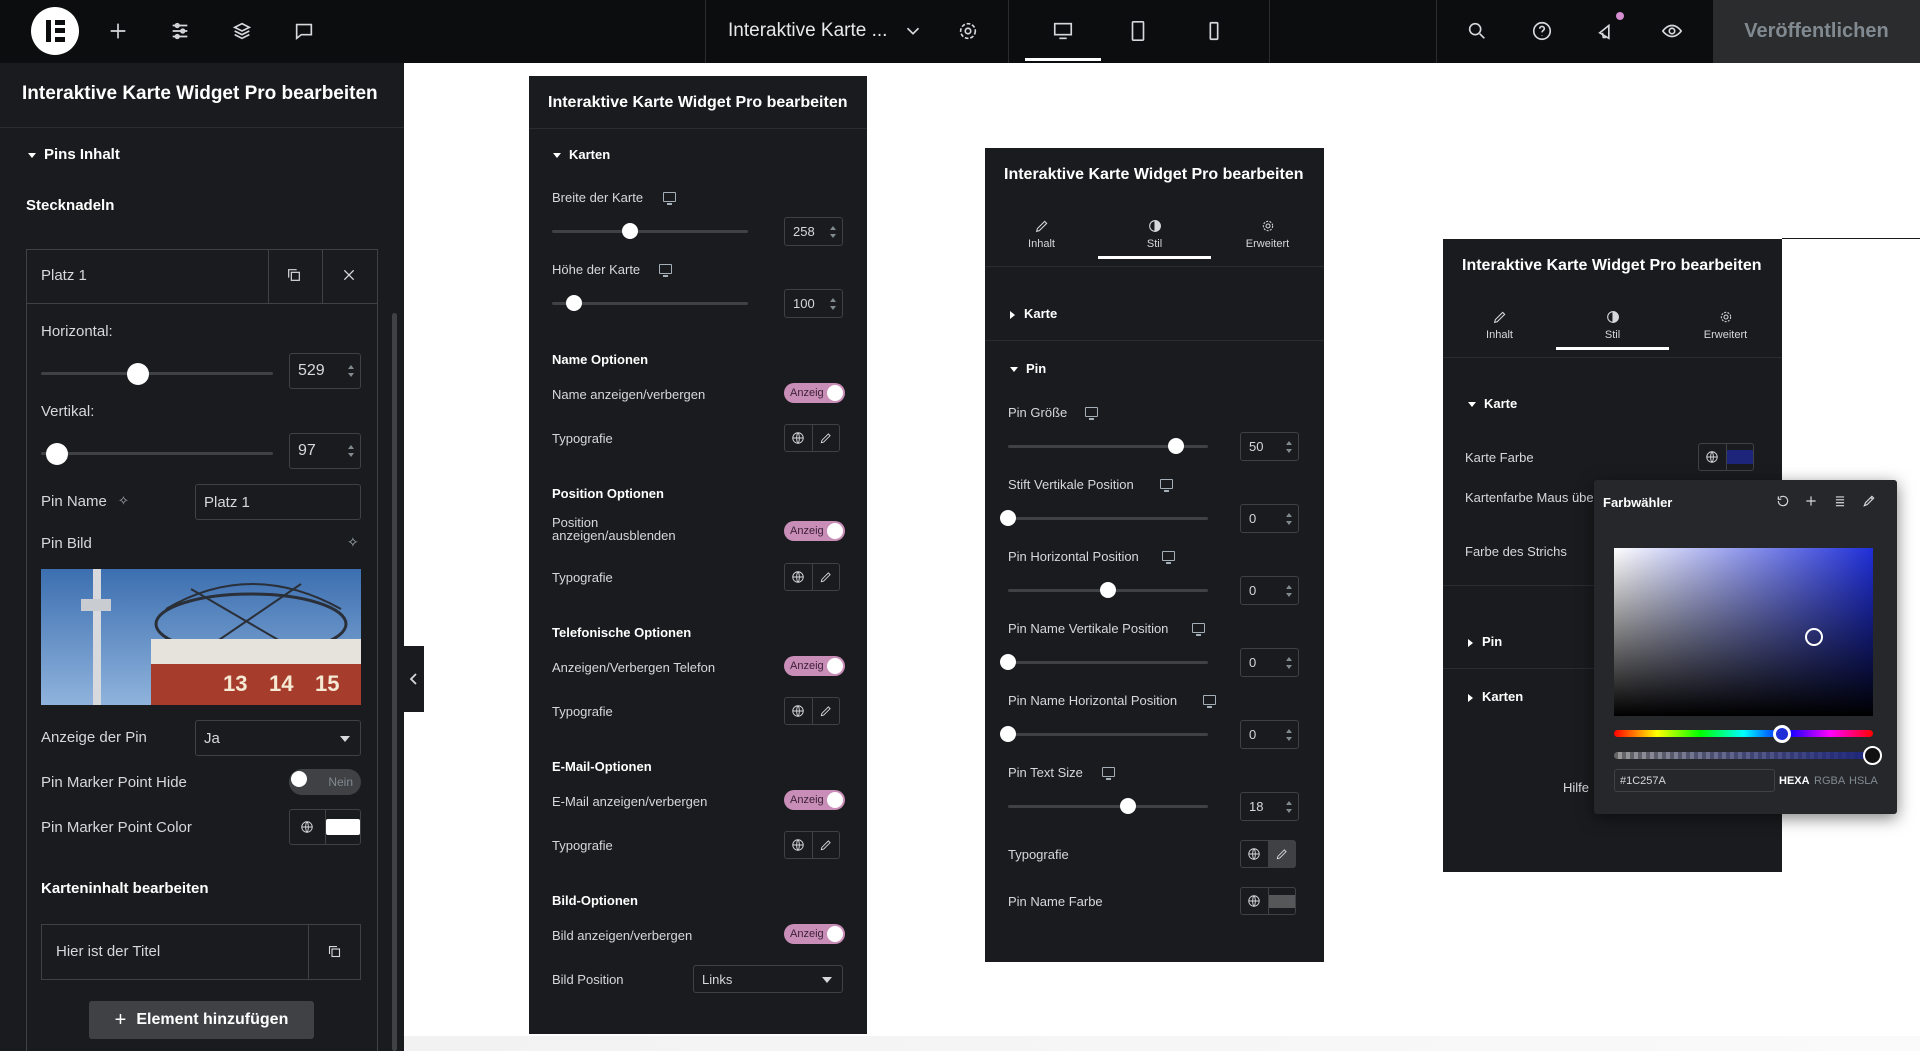 This screenshot has height=1051, width=1920. What do you see at coordinates (1269, 806) in the screenshot?
I see `text-size-input: 18` at bounding box center [1269, 806].